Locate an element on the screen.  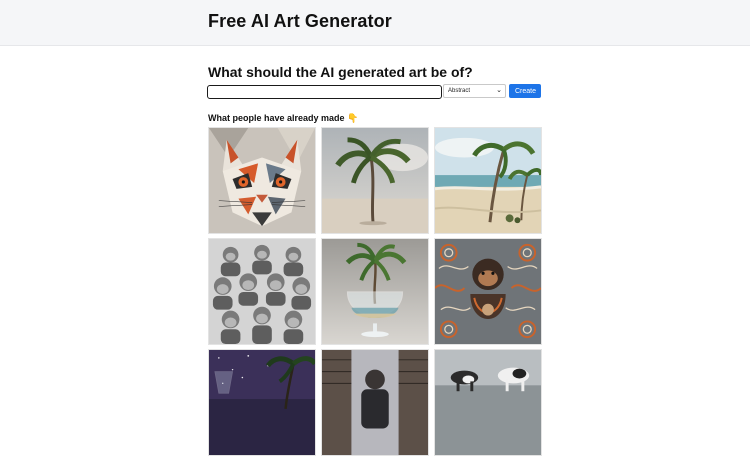
gallery-image-library-person is located at coordinates (375, 402).